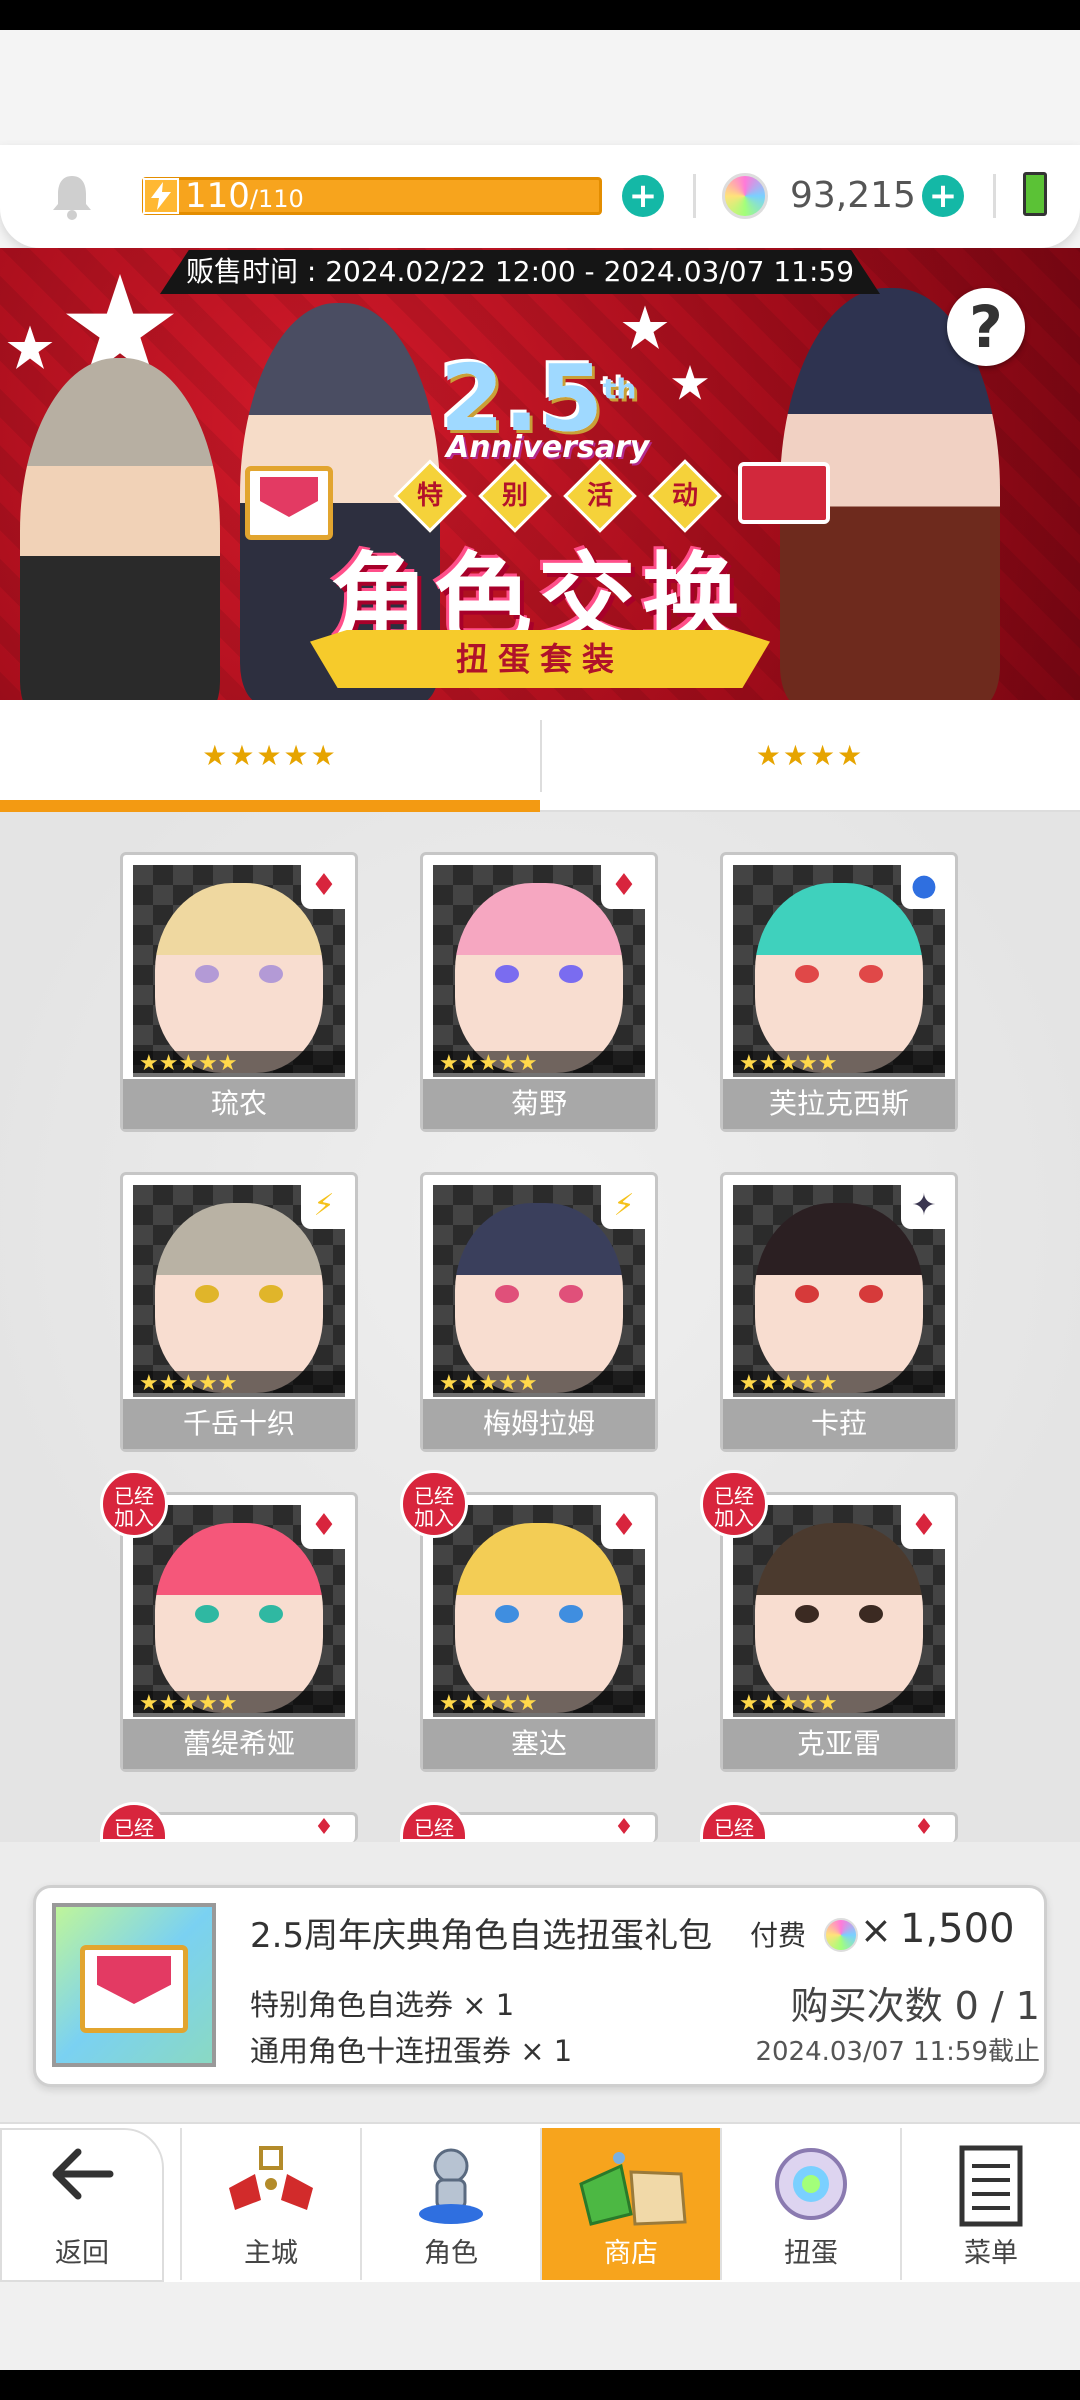 This screenshot has height=2400, width=1080. What do you see at coordinates (539, 1744) in the screenshot?
I see `character-name: 塞达` at bounding box center [539, 1744].